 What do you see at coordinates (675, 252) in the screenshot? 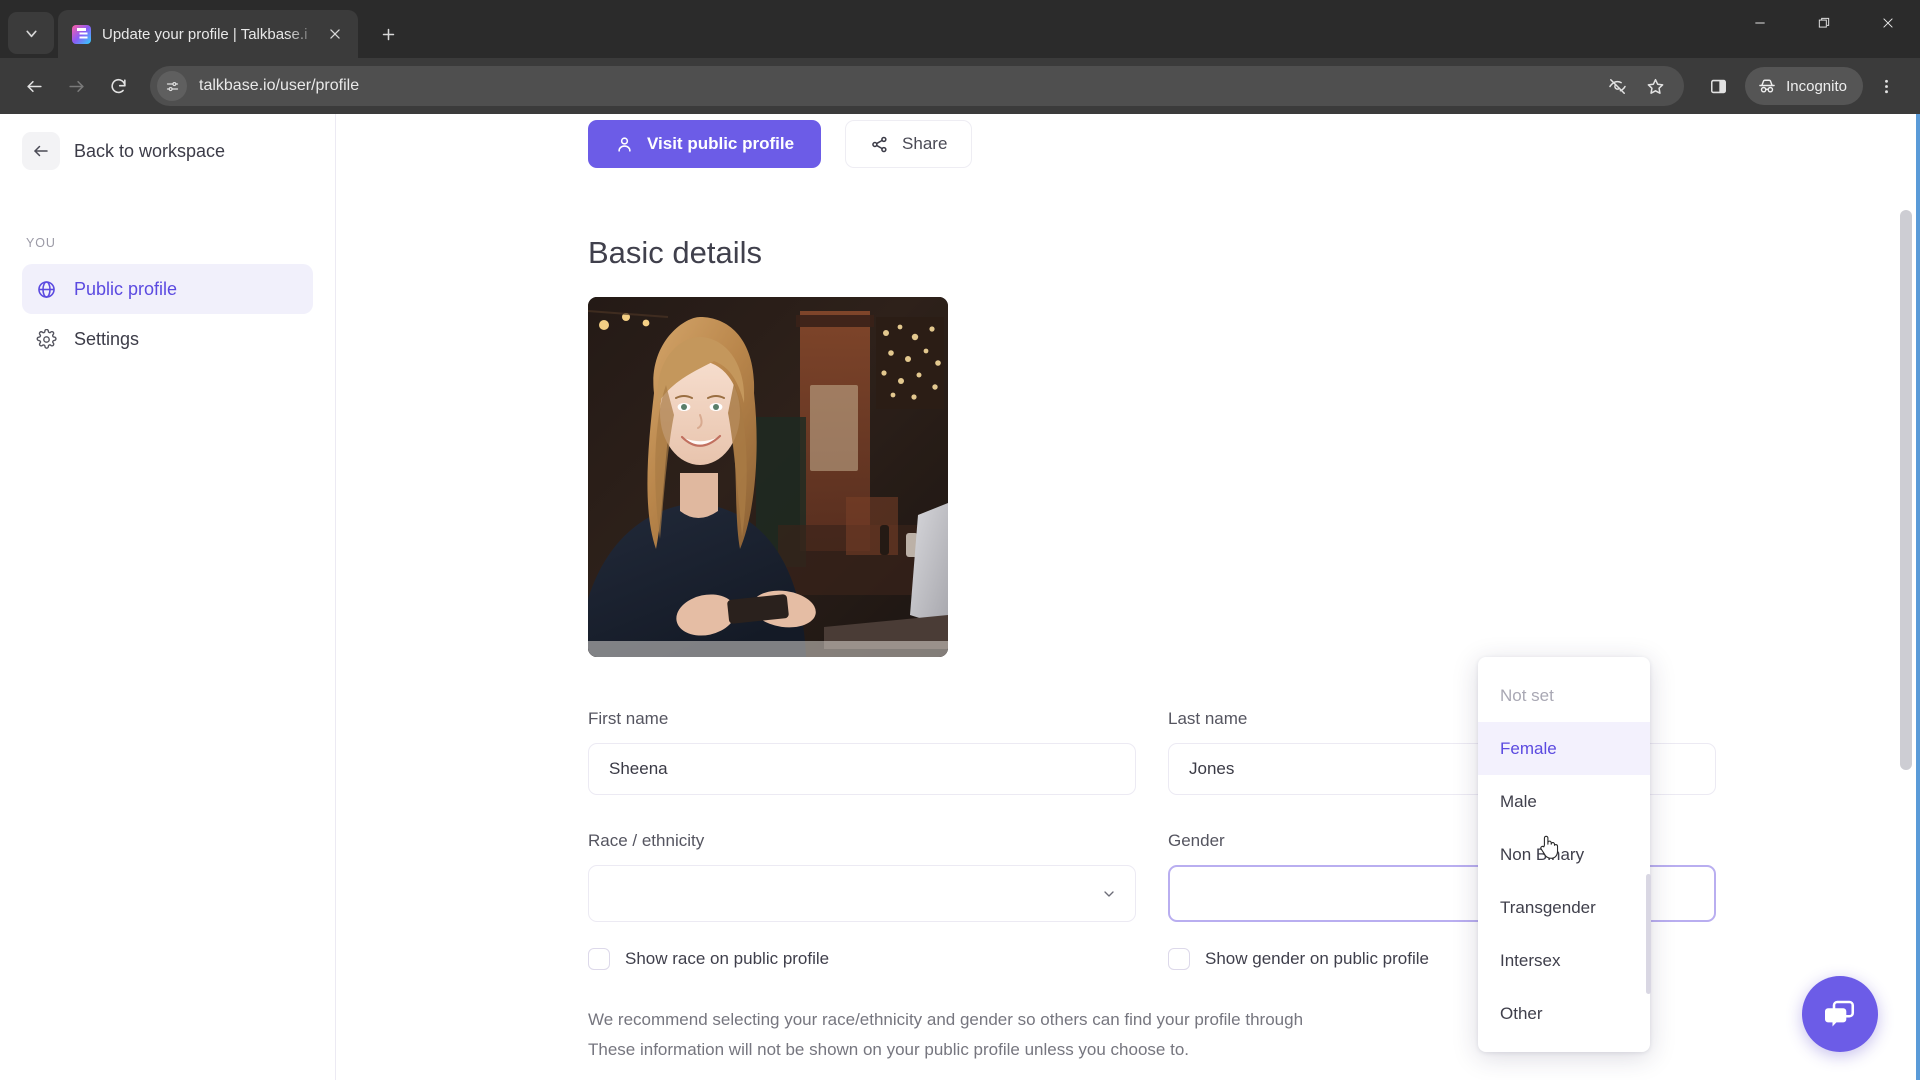
I see `page-title: Basic details` at bounding box center [675, 252].